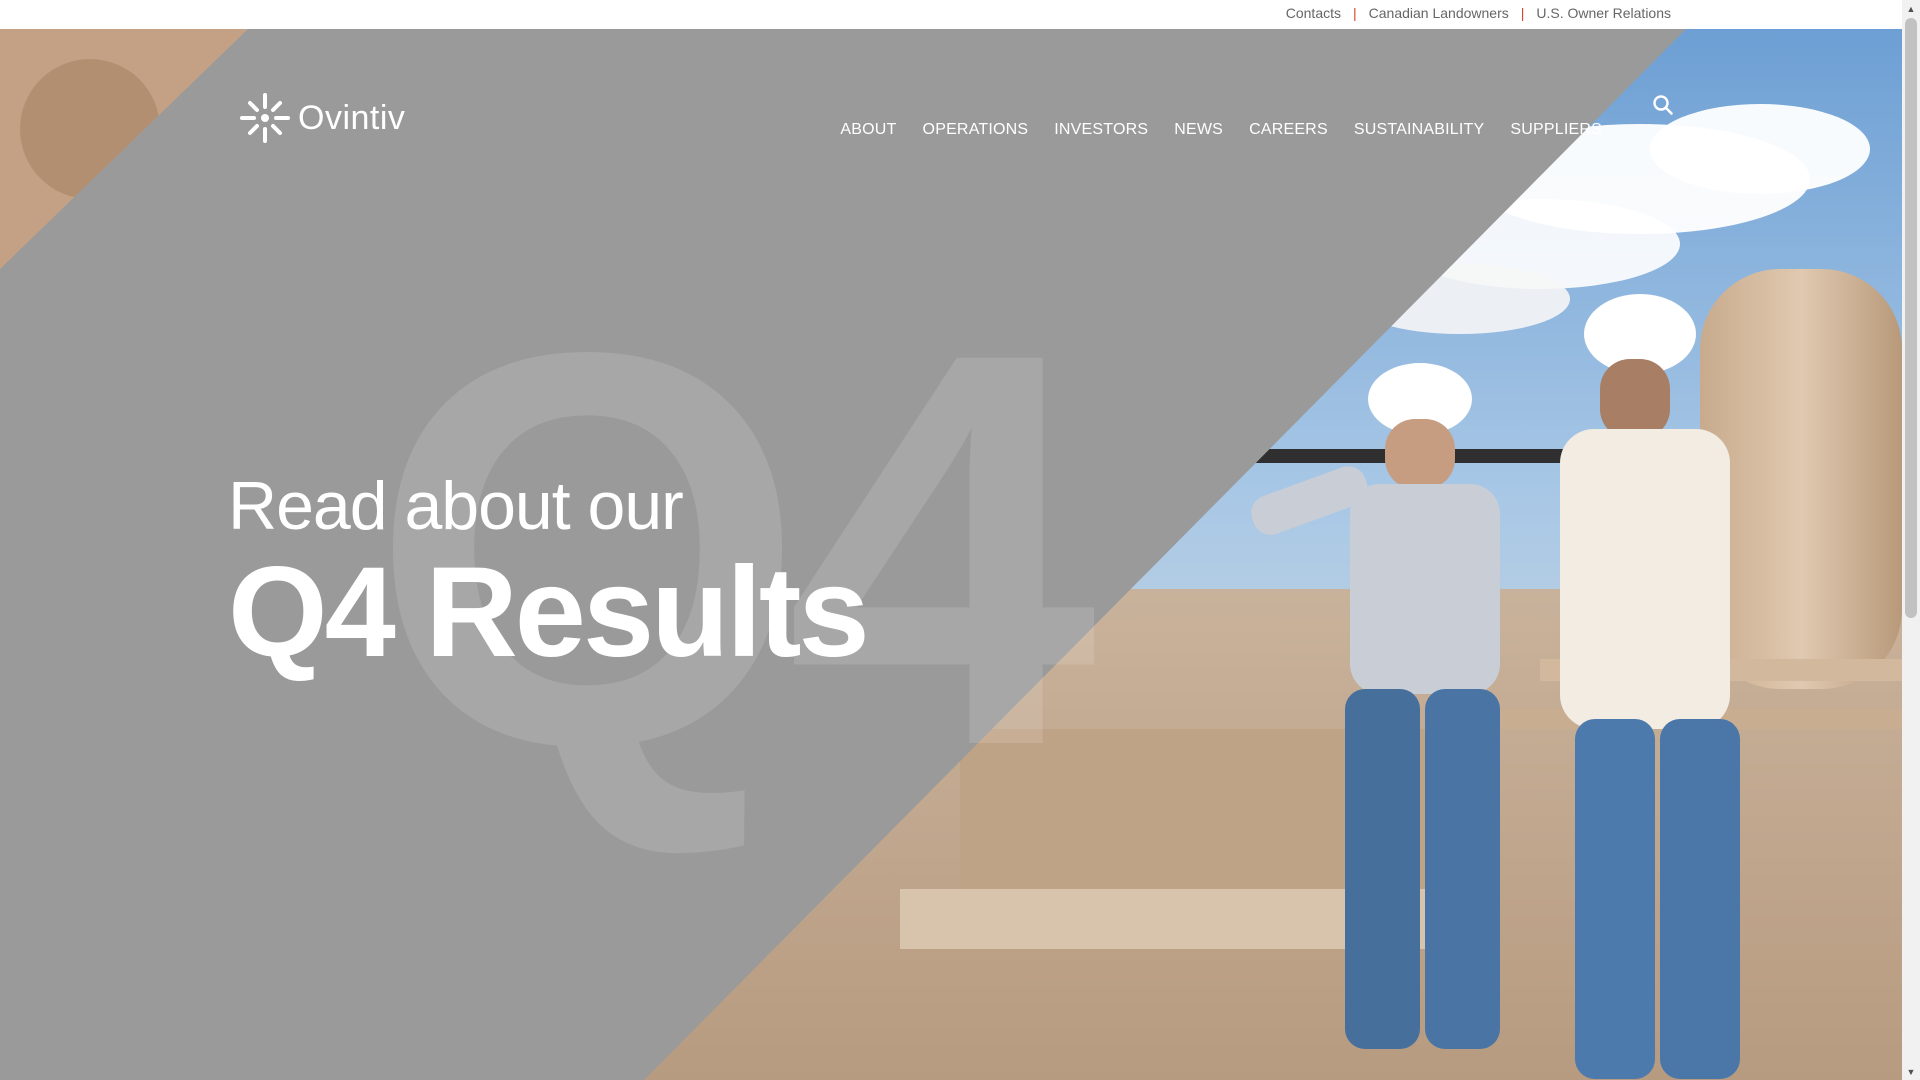 This screenshot has height=1080, width=1920. I want to click on utility-link-contacts: Contacts, so click(1313, 13).